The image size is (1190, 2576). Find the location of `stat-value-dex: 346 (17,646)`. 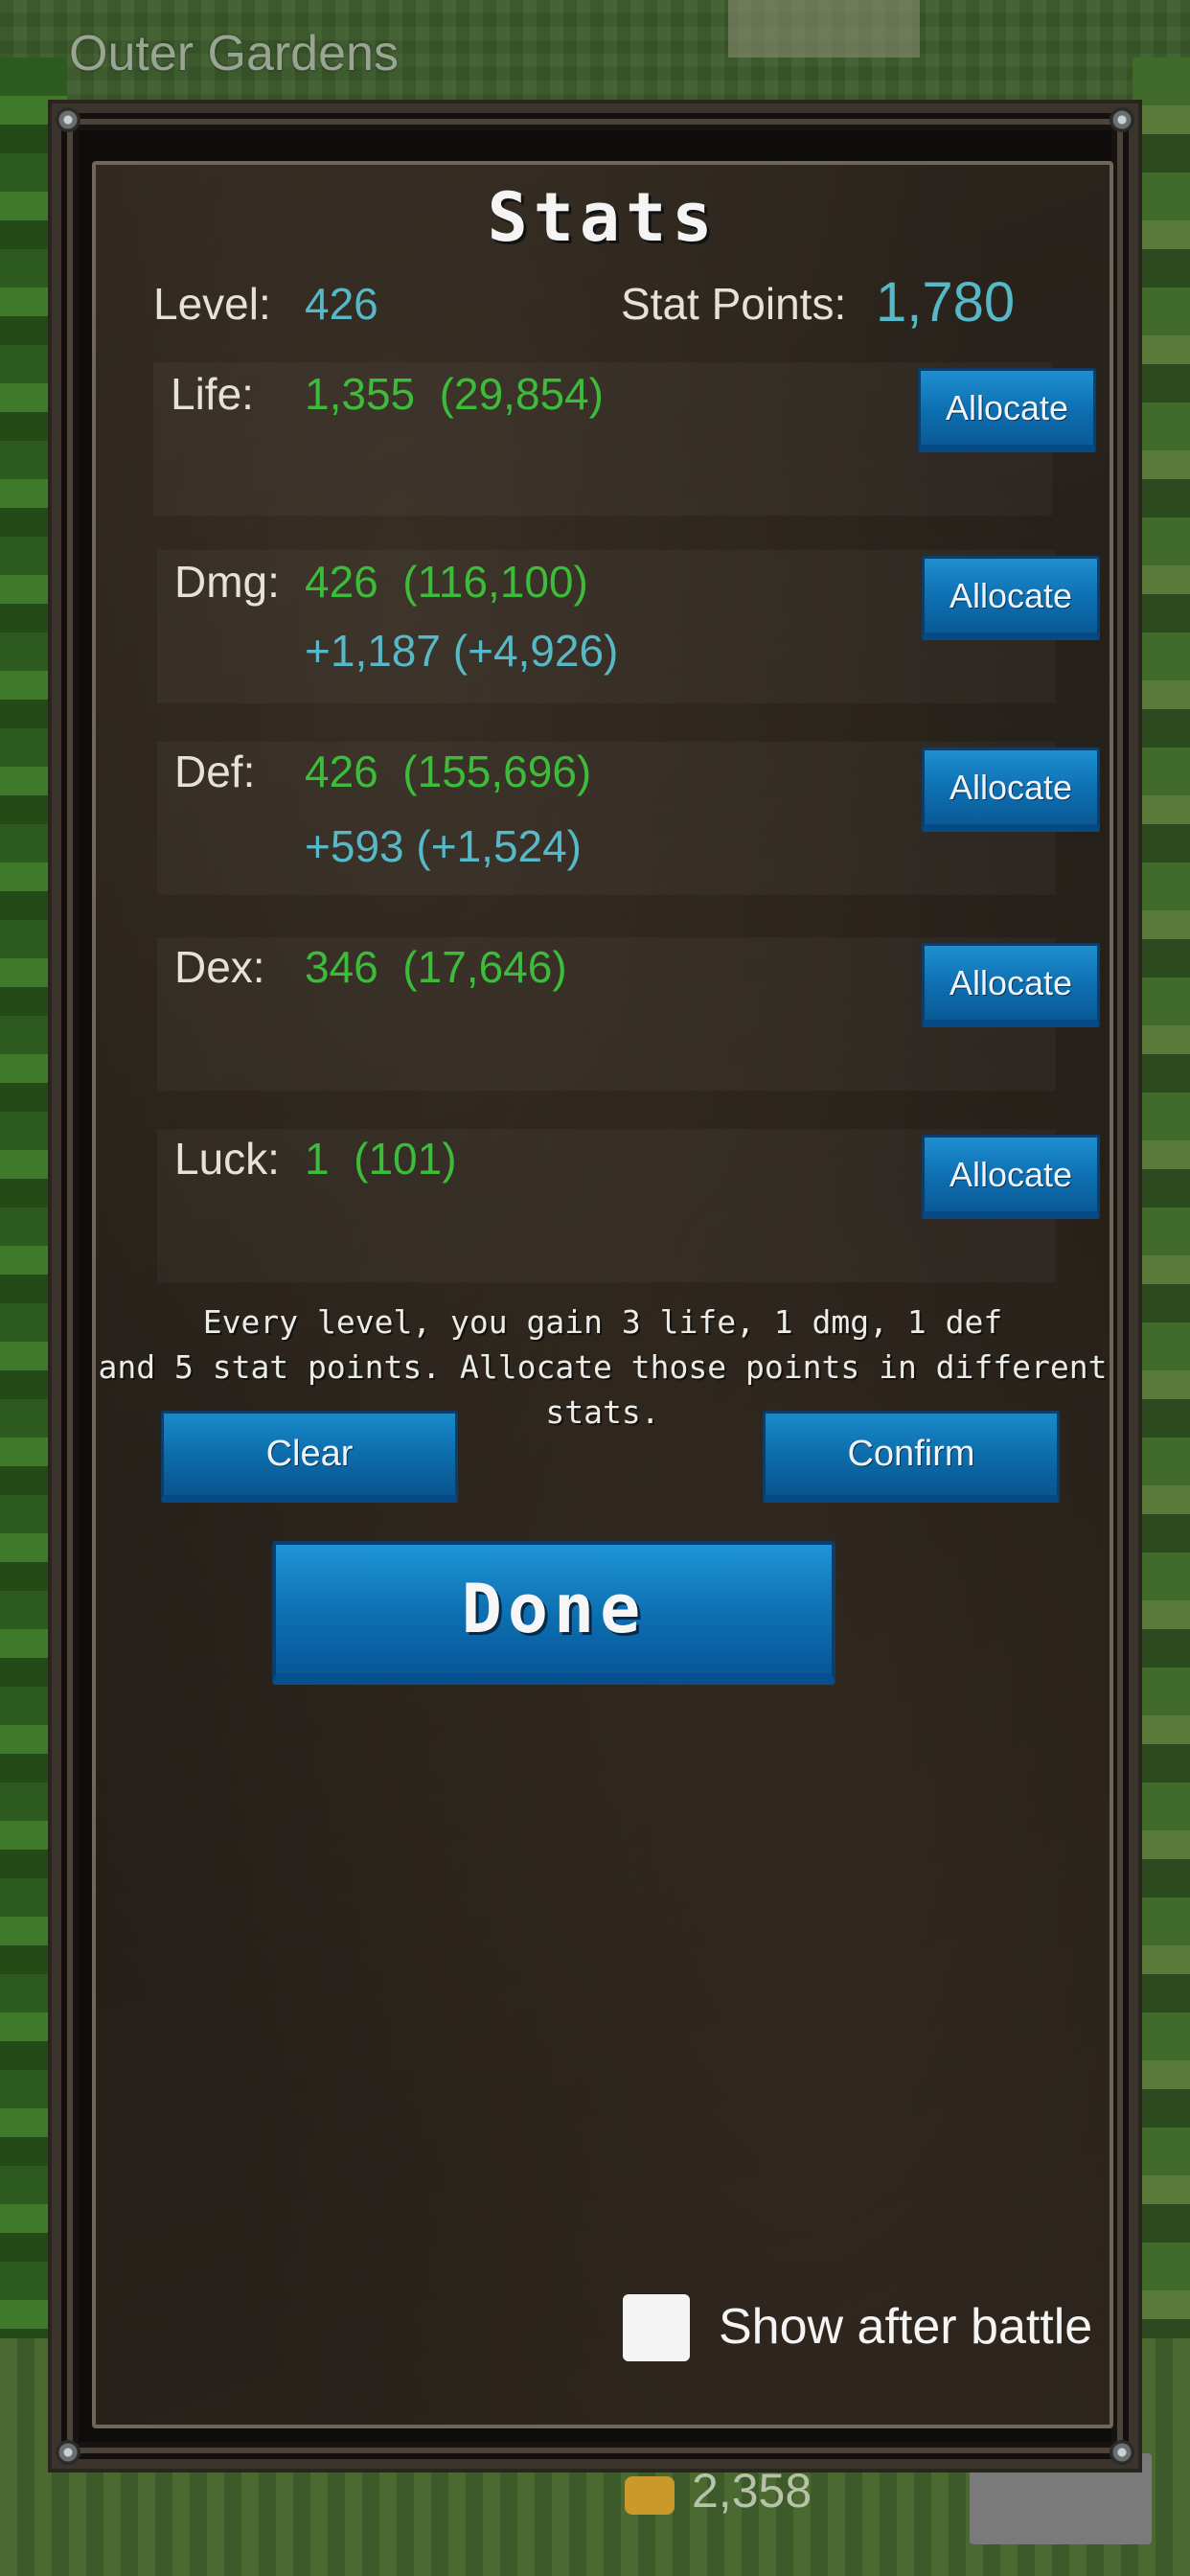

stat-value-dex: 346 (17,646) is located at coordinates (436, 967).